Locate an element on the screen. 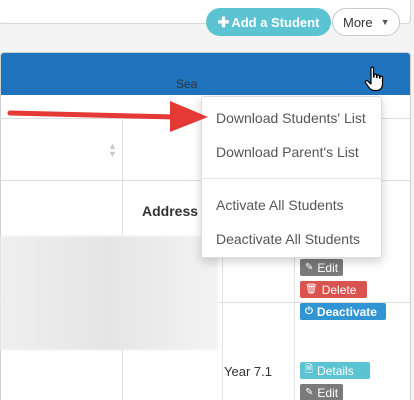 The height and width of the screenshot is (400, 414). panel-header is located at coordinates (205, 74).